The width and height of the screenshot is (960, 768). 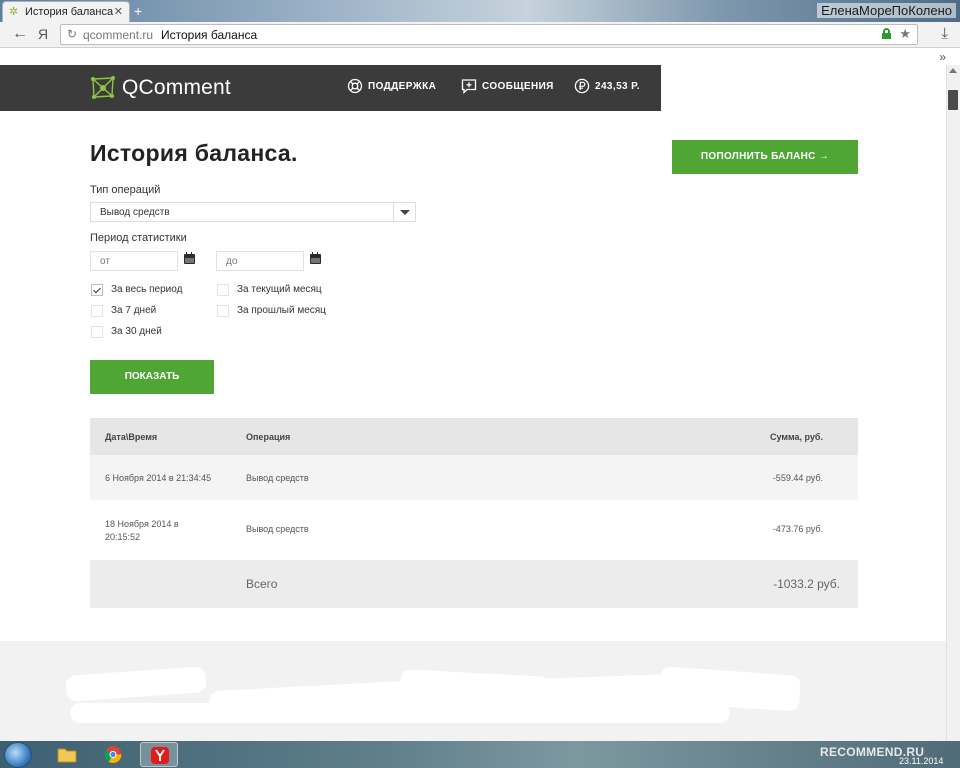 I want to click on folder-icon, so click(x=67, y=755).